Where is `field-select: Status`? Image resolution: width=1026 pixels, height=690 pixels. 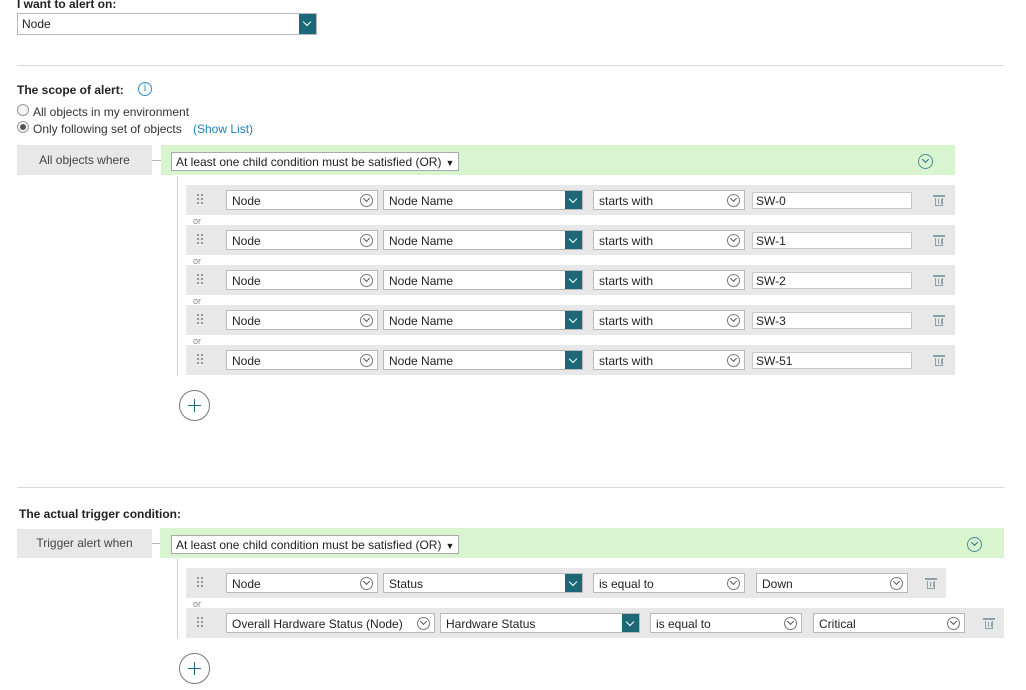 field-select: Status is located at coordinates (483, 583).